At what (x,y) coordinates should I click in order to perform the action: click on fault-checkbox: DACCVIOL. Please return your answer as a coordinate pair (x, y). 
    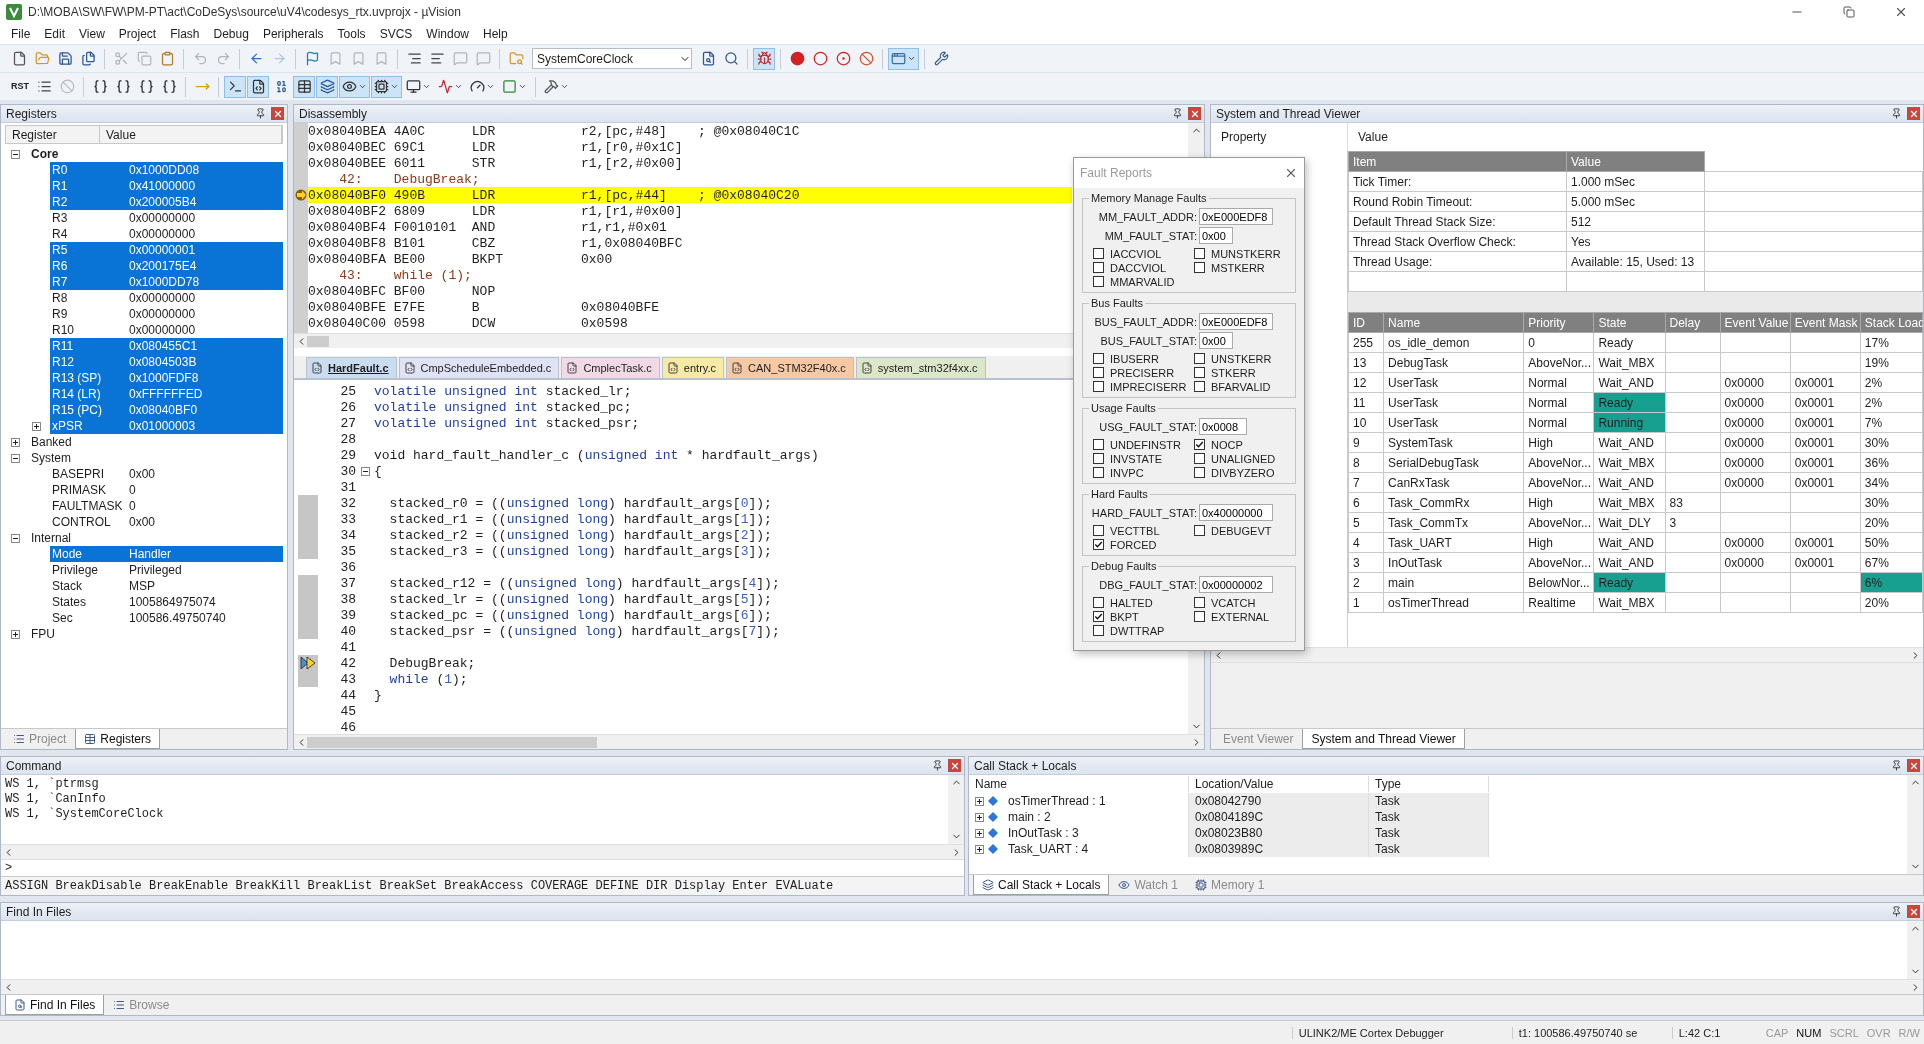
    Looking at the image, I should click on (1143, 267).